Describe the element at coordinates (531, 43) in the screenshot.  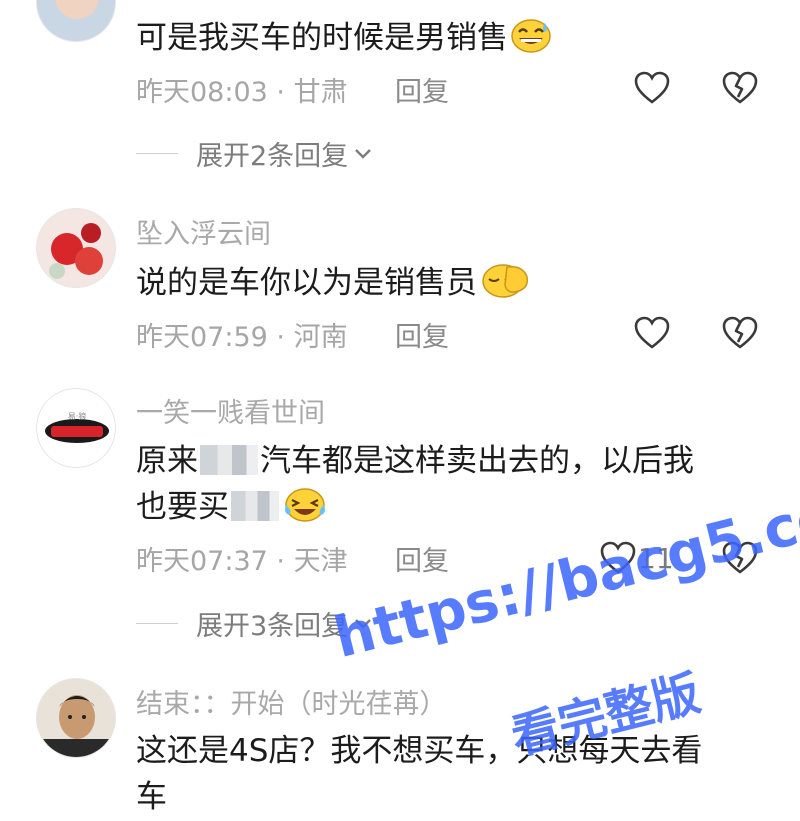
I see `sweat-smile-emoji` at that location.